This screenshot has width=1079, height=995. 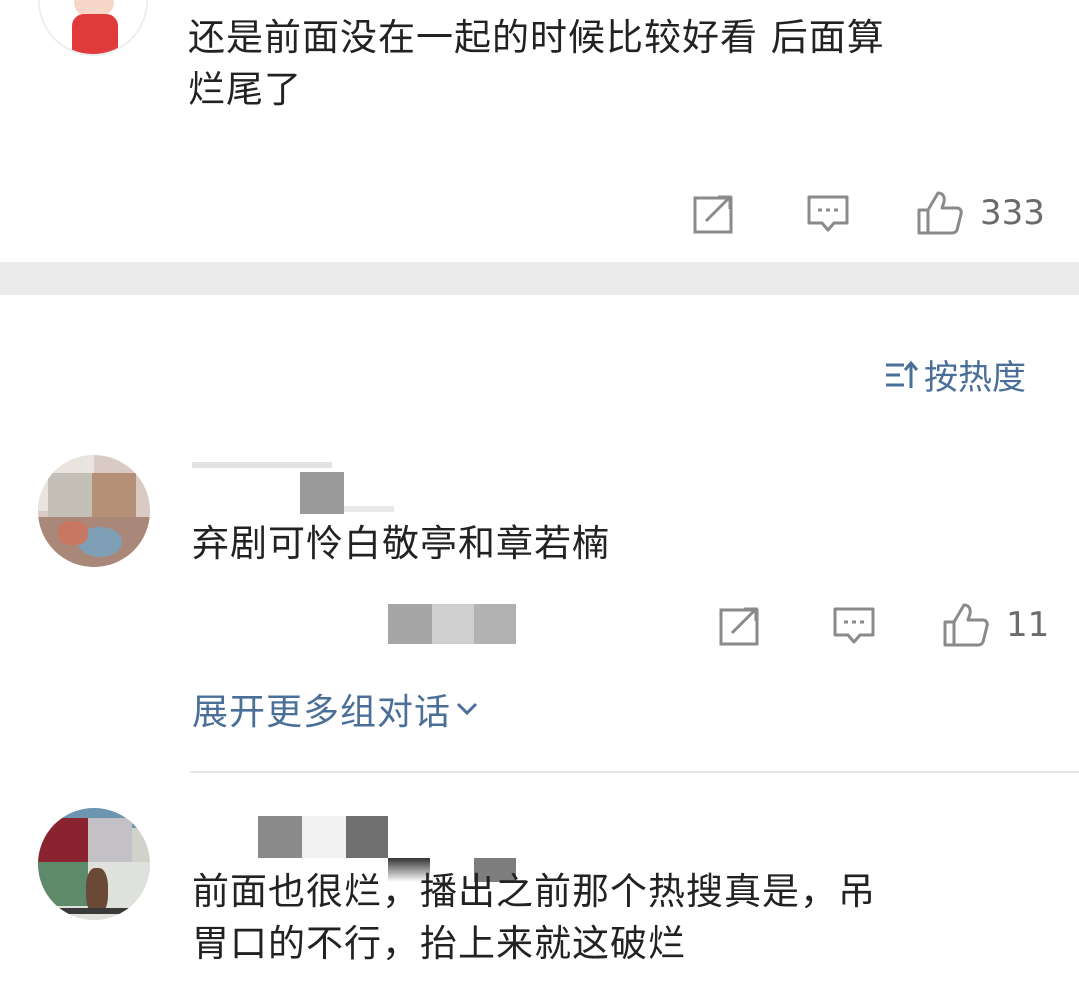 I want to click on comment-text-line: 还是前面没在一起的时候比较好看 后面算, so click(x=536, y=37).